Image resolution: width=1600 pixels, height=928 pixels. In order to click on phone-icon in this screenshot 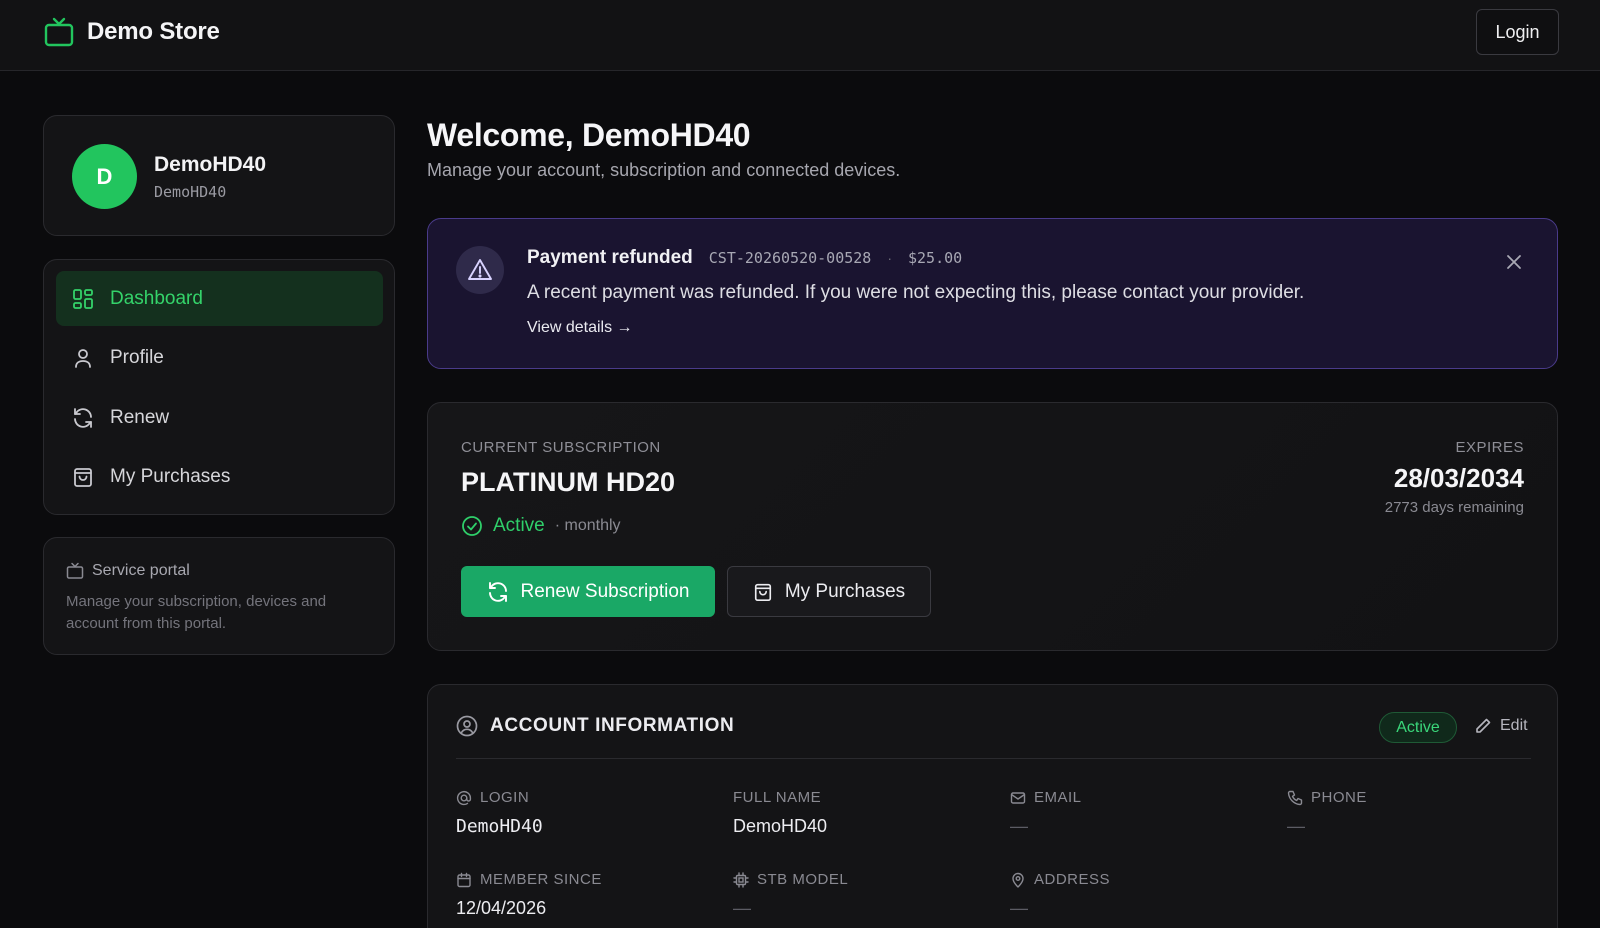, I will do `click(1295, 798)`.